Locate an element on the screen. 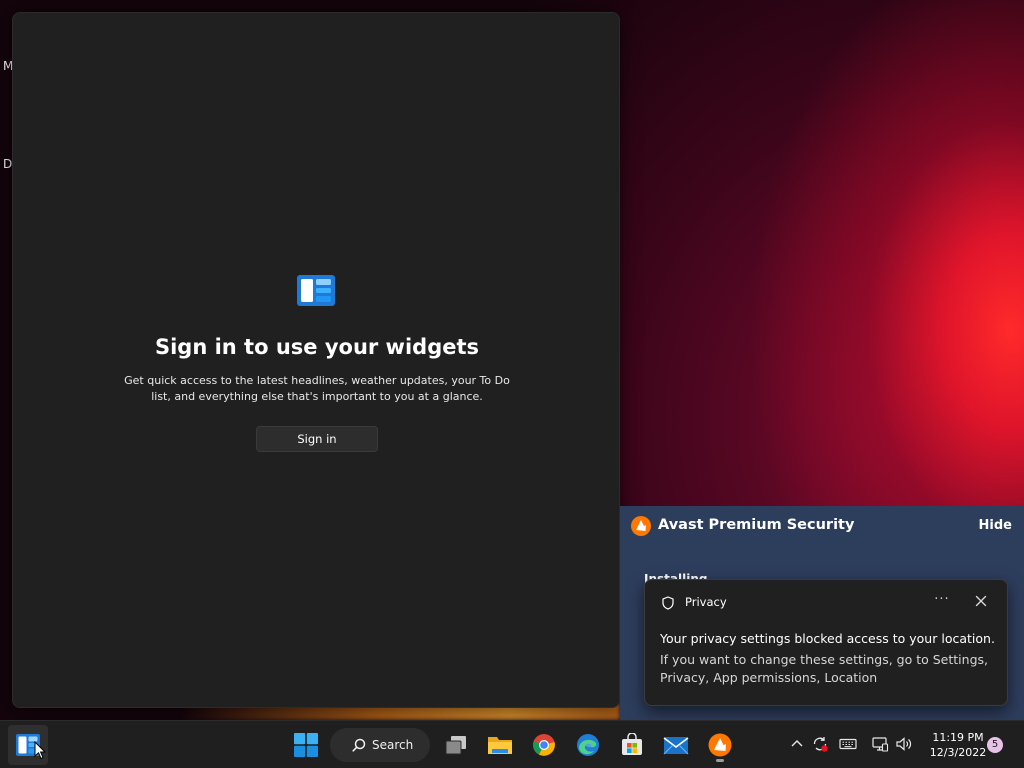  close-icon is located at coordinates (981, 601).